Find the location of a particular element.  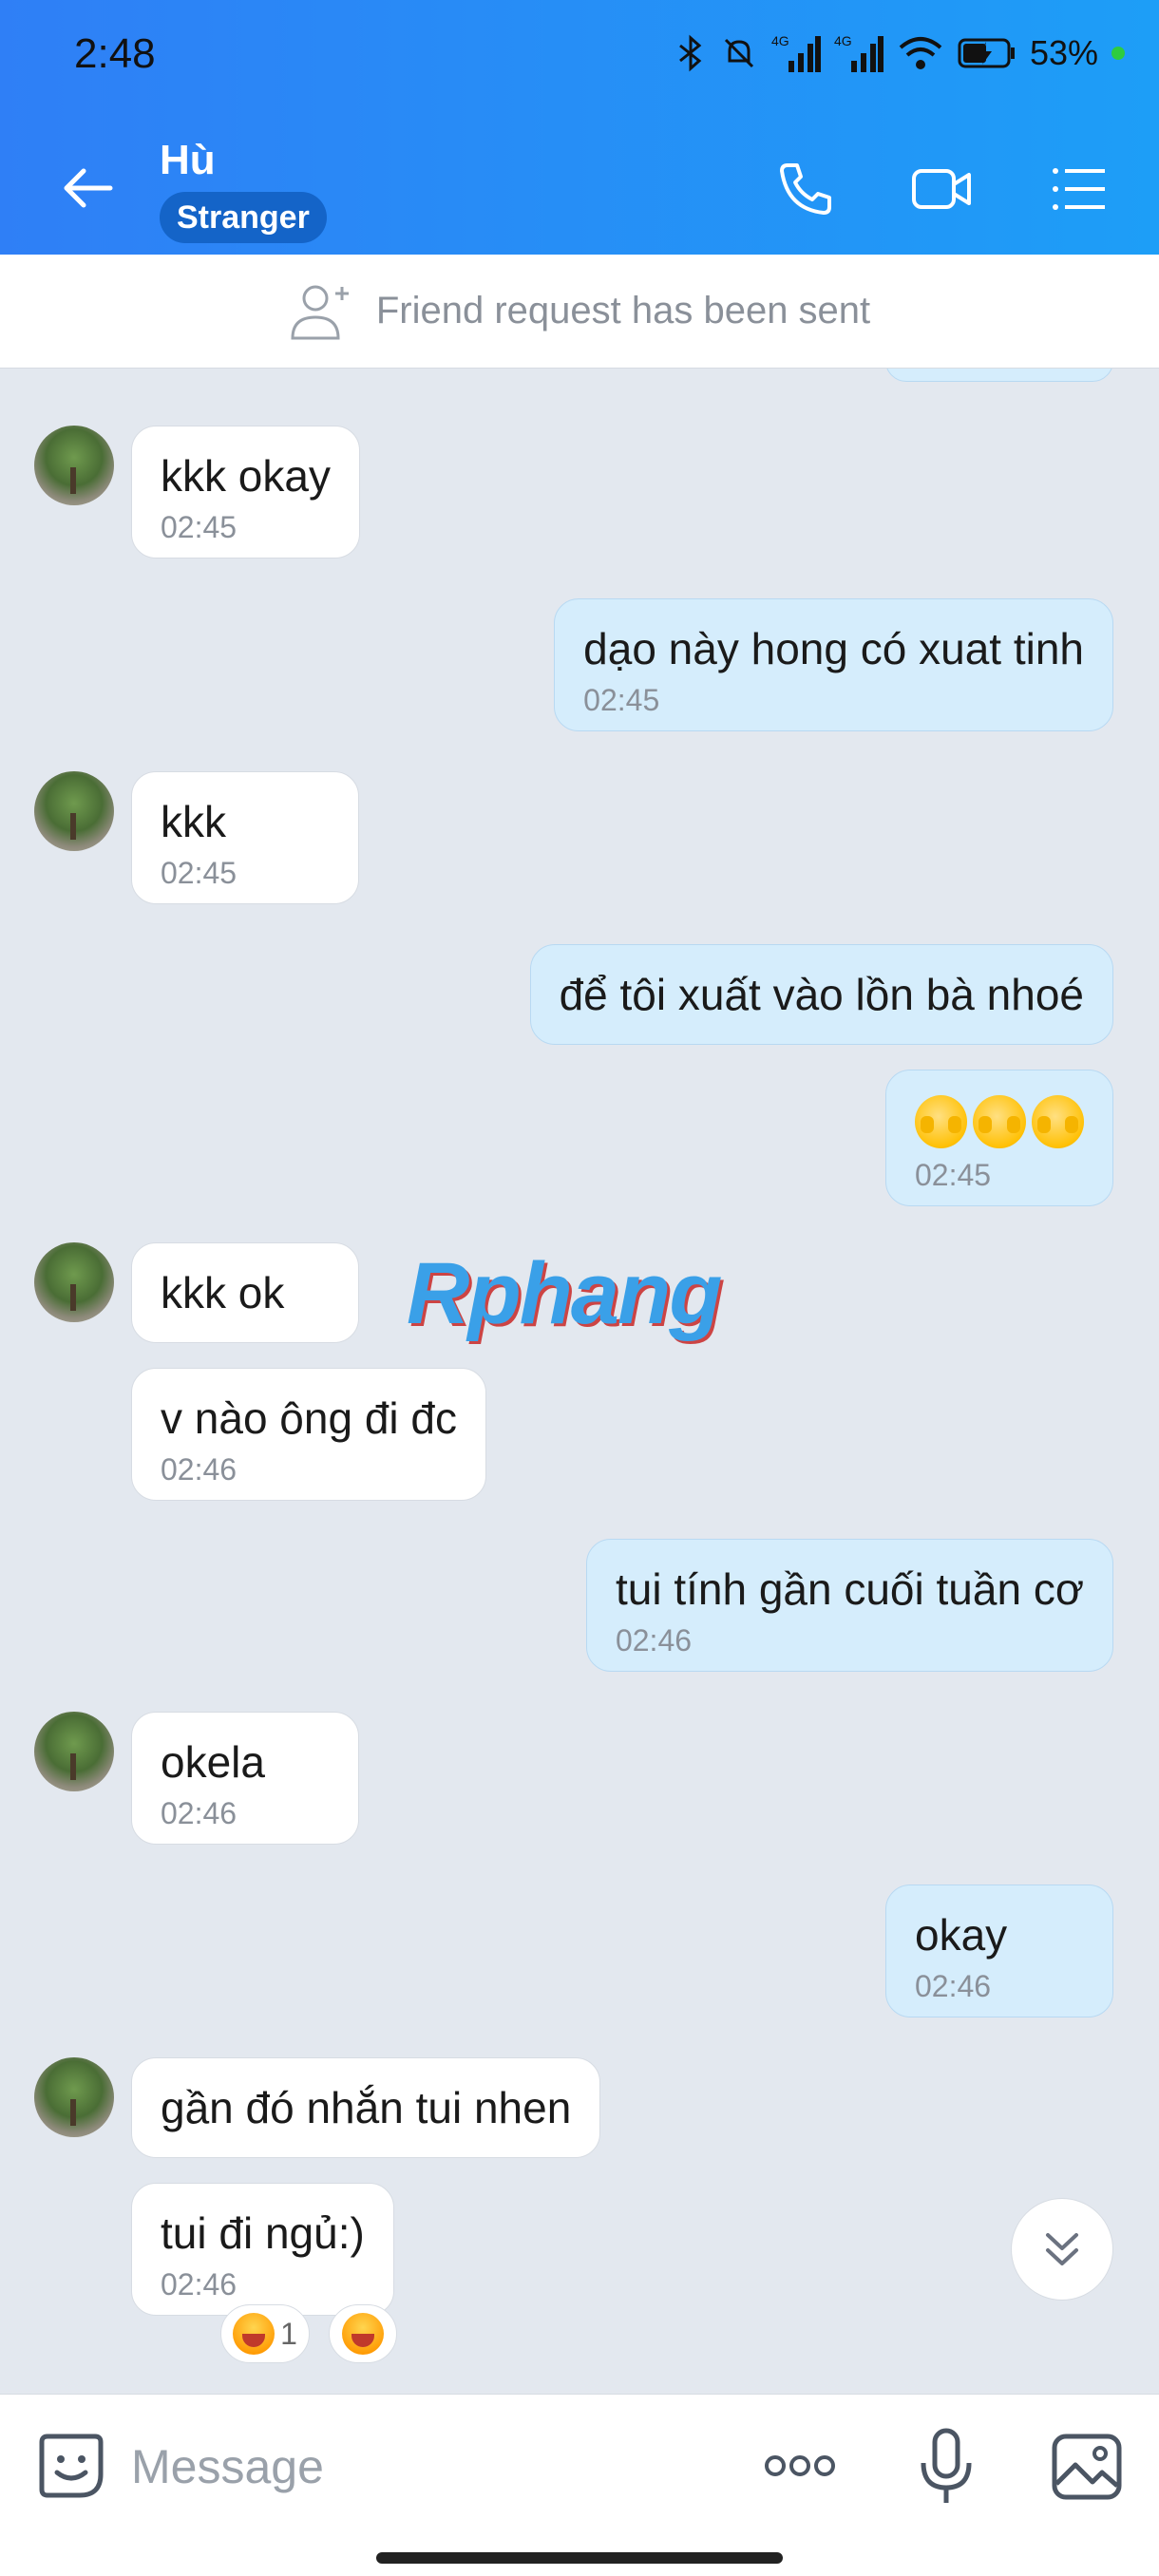

message-bubble-outgoing: 02:45 is located at coordinates (999, 1138).